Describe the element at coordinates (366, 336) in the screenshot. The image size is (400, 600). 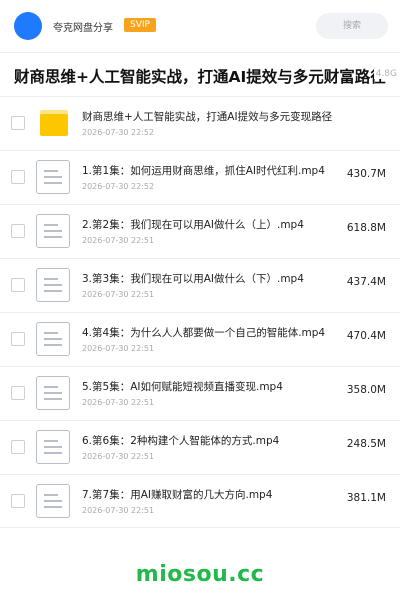
I see `file-size: 470.4M` at that location.